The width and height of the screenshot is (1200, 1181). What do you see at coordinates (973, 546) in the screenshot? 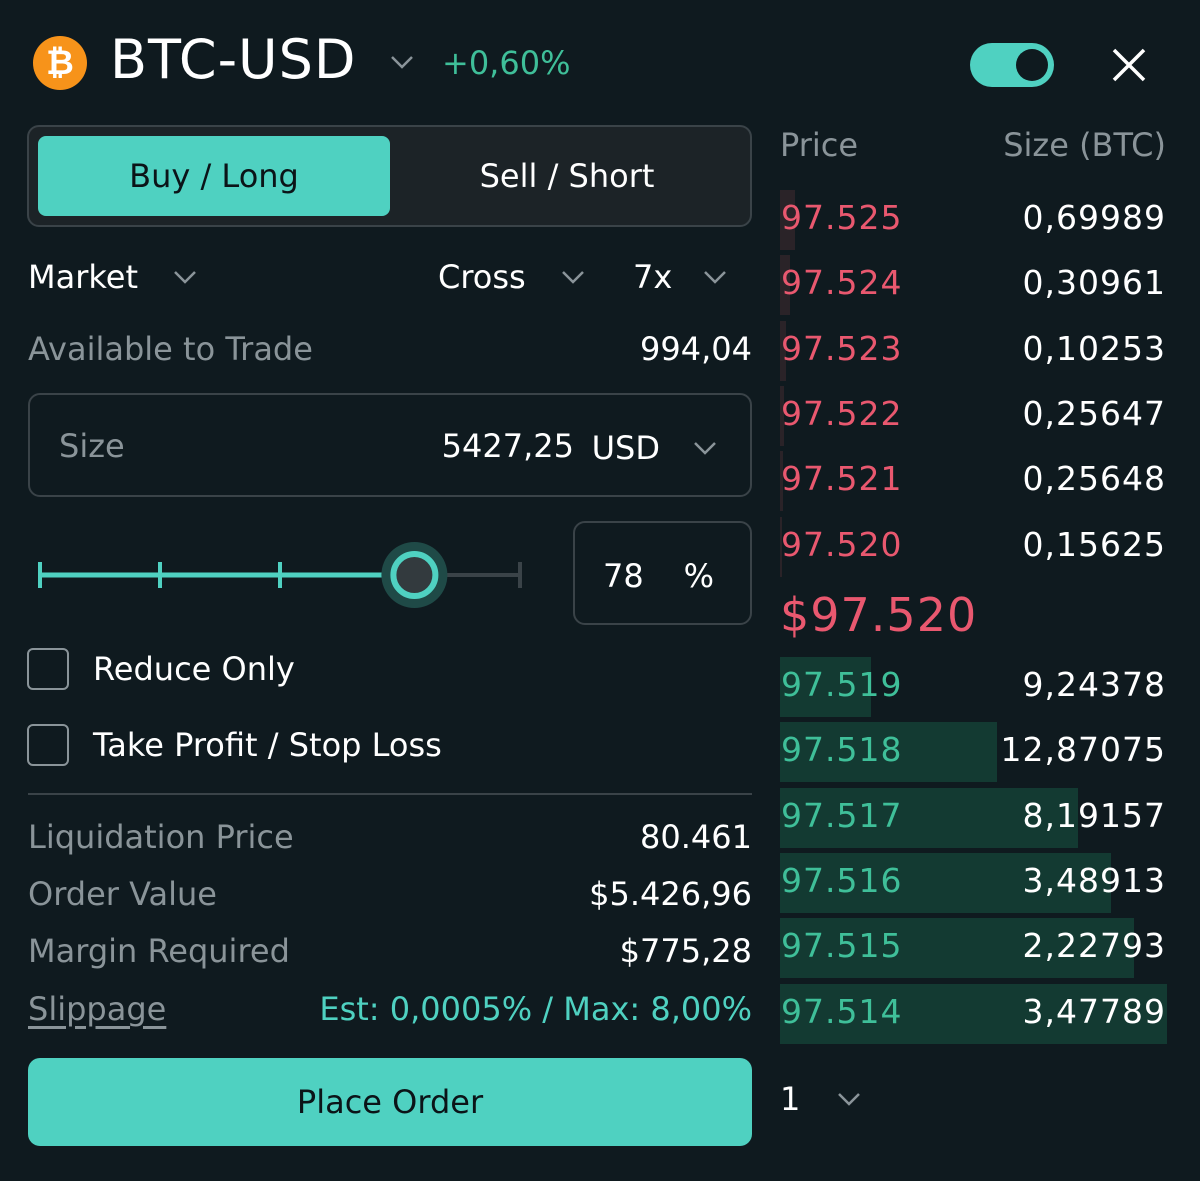
I see `ask-row: 97.520 0,15625` at bounding box center [973, 546].